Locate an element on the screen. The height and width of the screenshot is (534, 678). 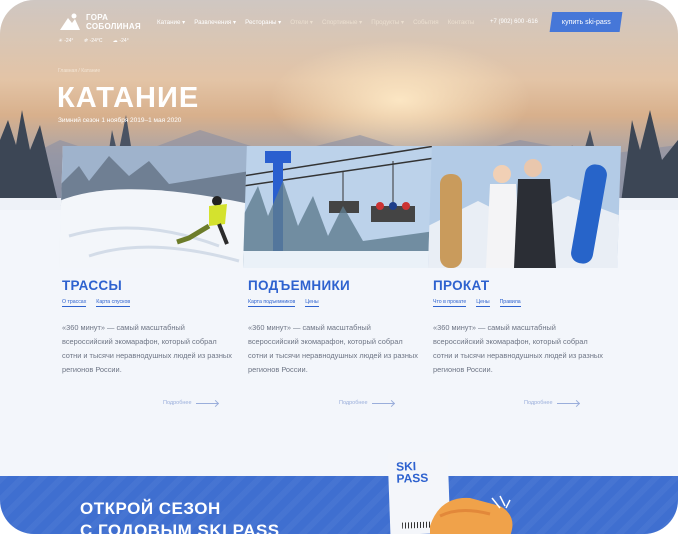
more-link-trassy: Подробнее is located at coordinates (190, 403).